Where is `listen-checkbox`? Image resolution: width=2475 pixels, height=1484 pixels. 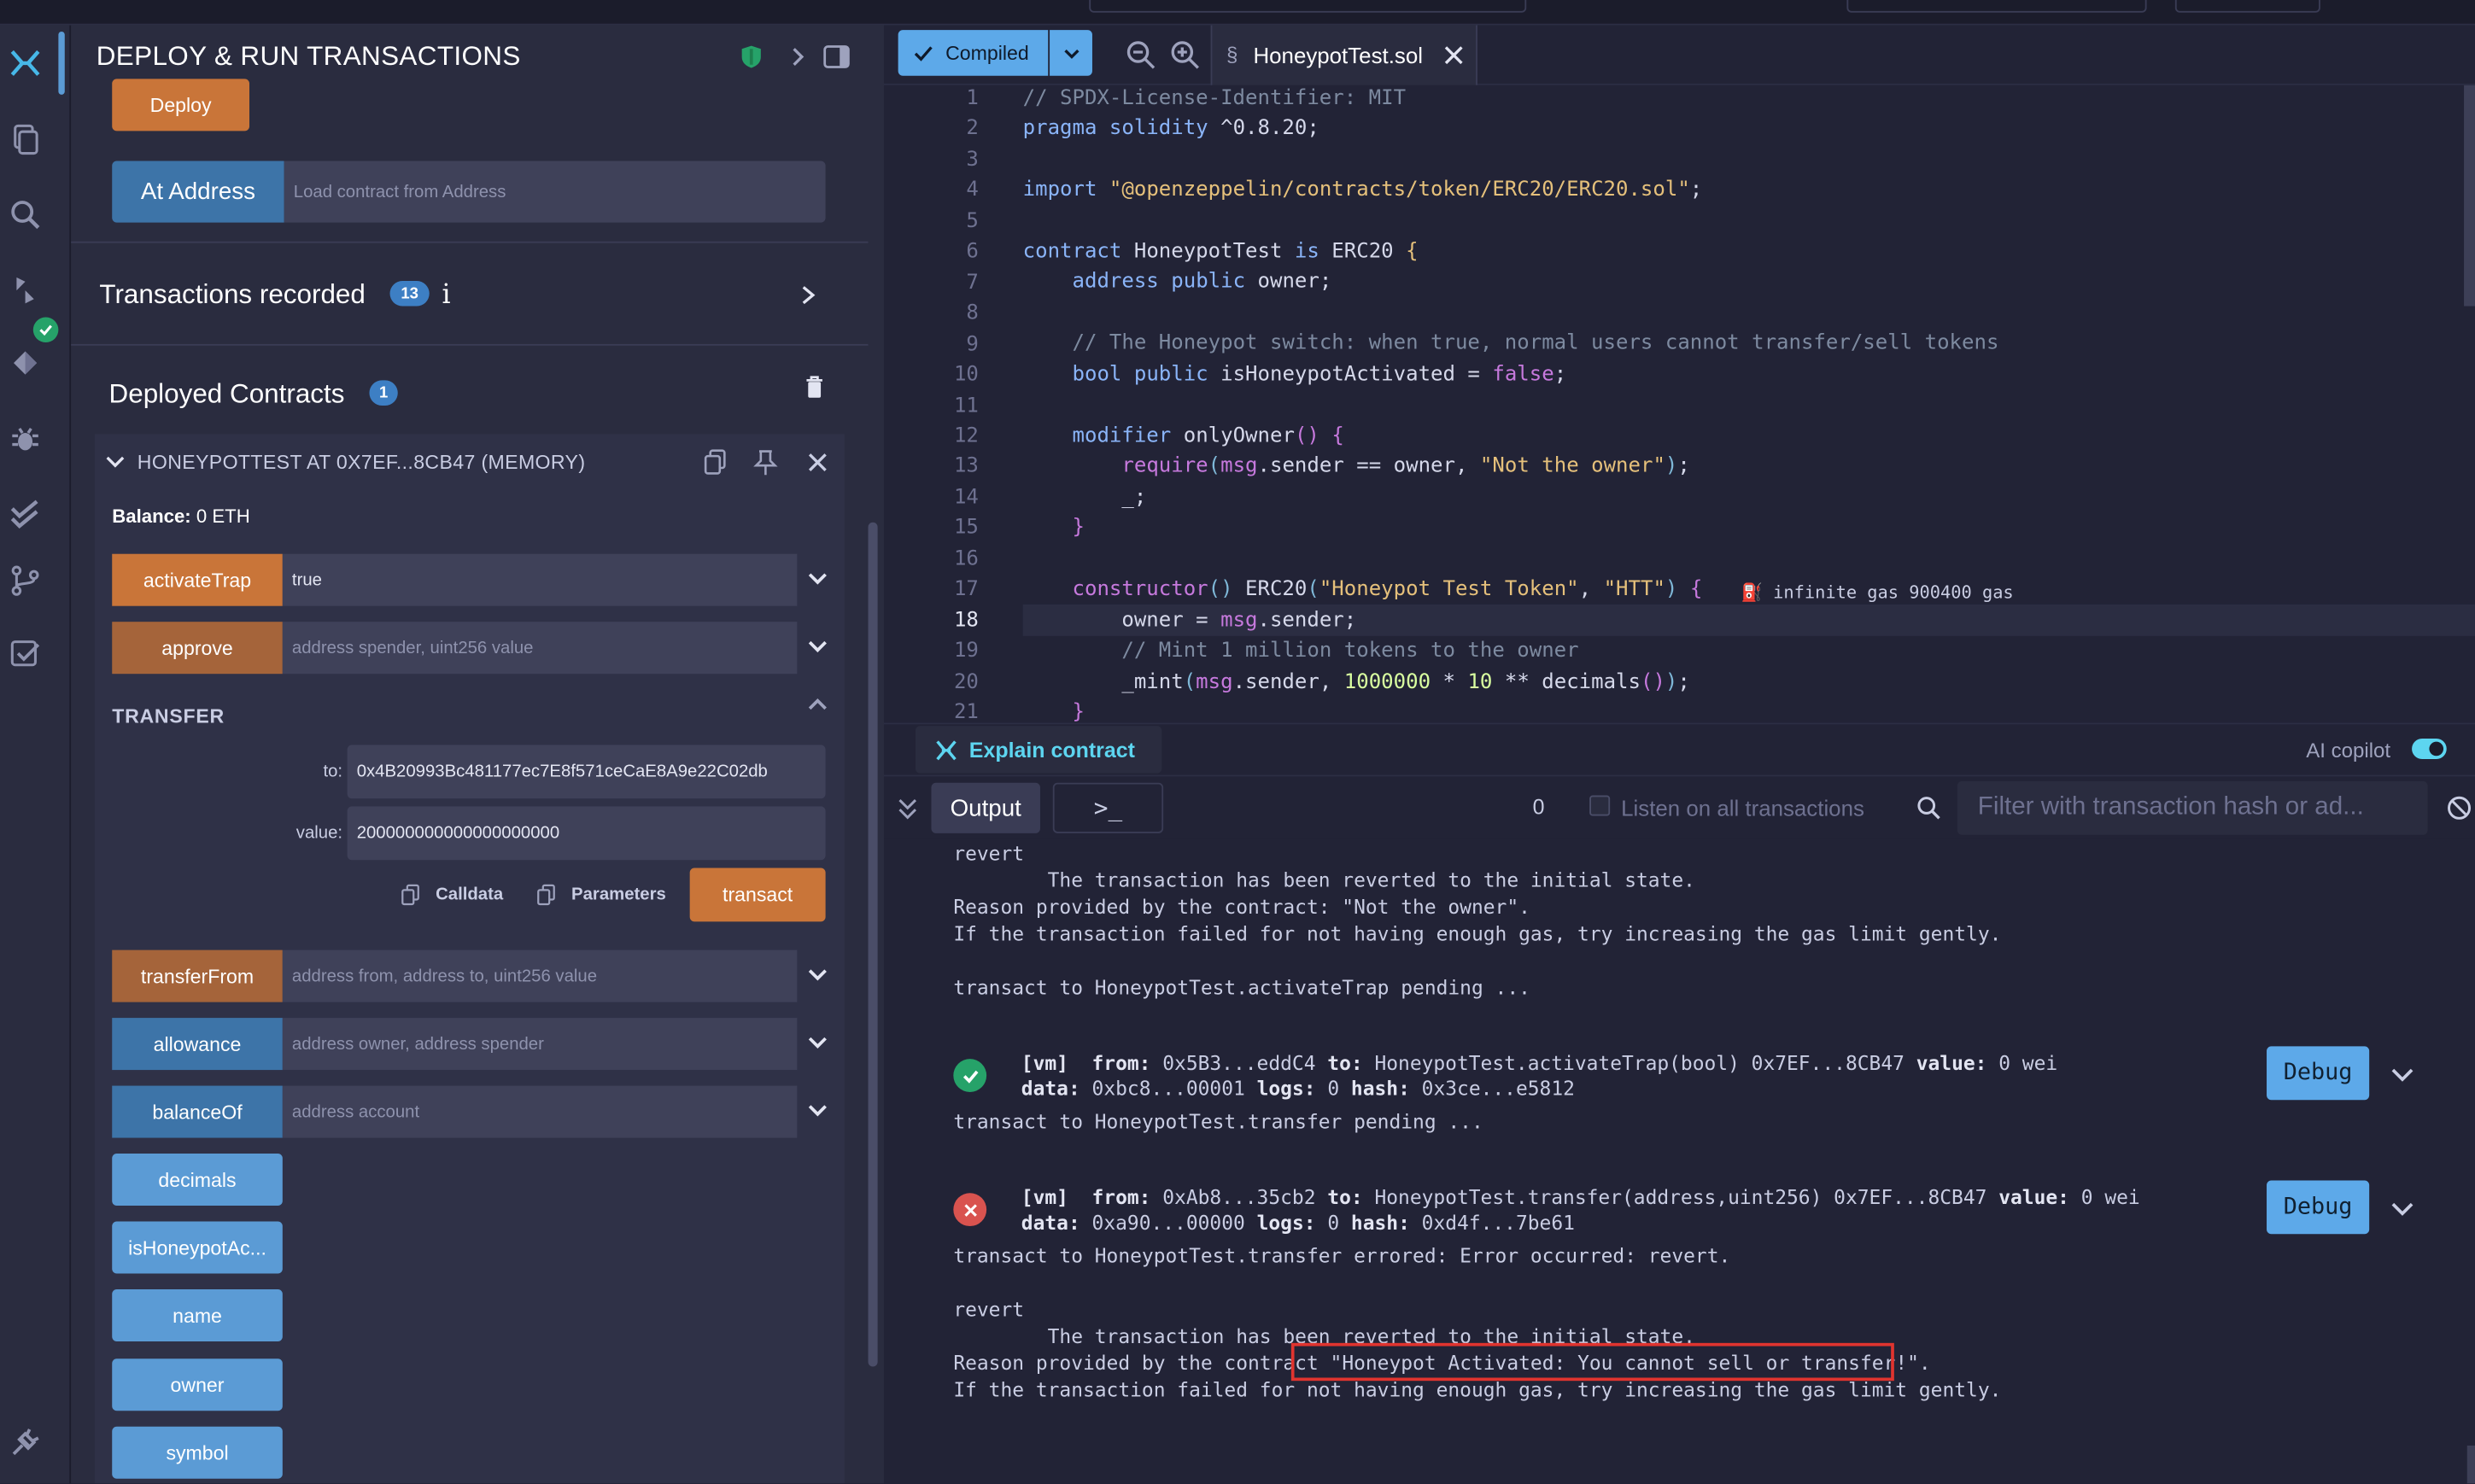
listen-checkbox is located at coordinates (1600, 806).